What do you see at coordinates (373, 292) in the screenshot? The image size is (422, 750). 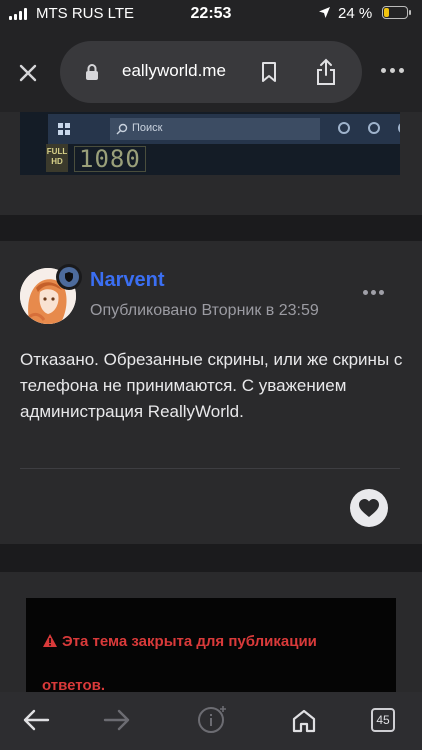 I see `post-menu-icon` at bounding box center [373, 292].